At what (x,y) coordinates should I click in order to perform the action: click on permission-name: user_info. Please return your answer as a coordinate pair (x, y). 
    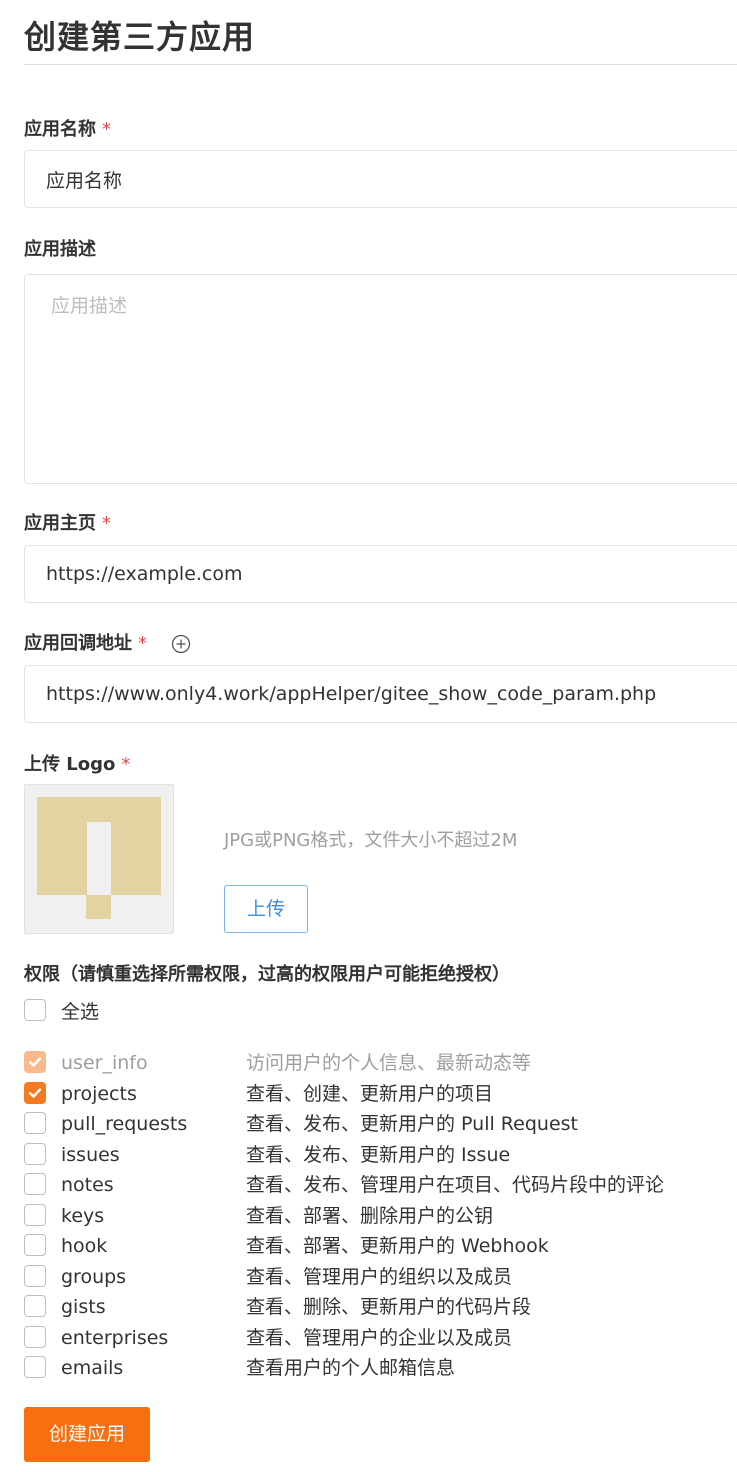
    Looking at the image, I should click on (104, 1063).